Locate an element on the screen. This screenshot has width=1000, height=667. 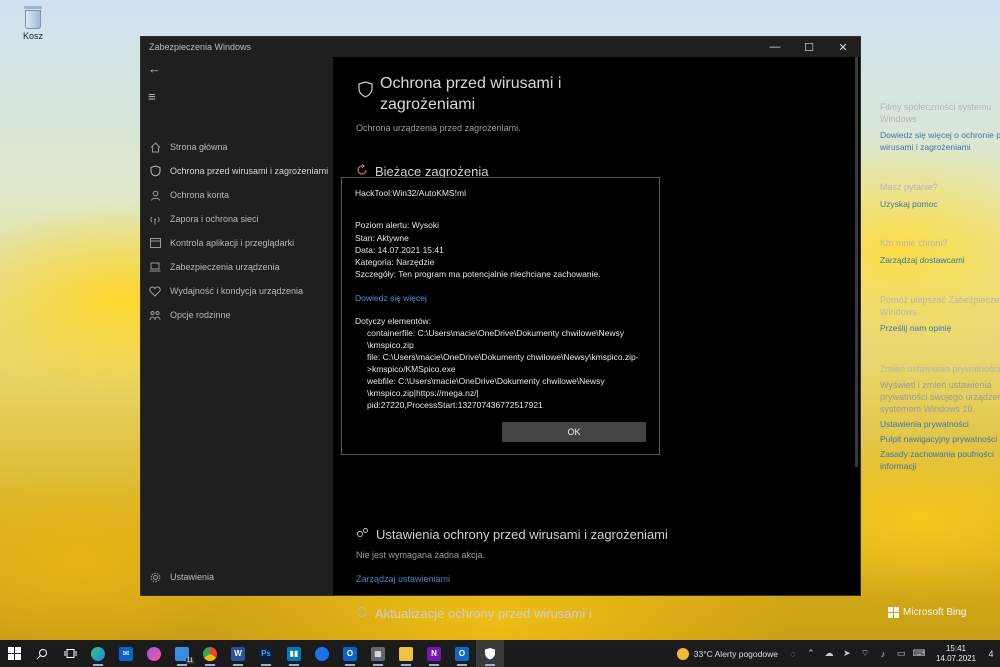
taskbar-calculator: ▦ is located at coordinates (378, 653).